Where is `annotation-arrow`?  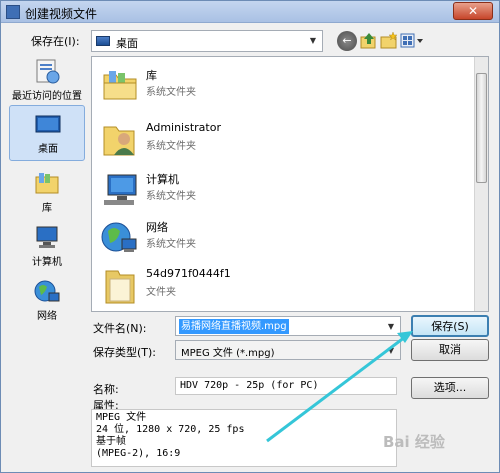
annotation-arrow is located at coordinates (339, 387).